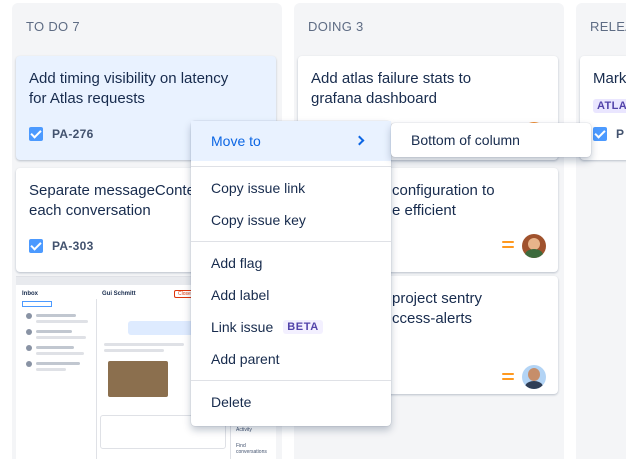  Describe the element at coordinates (231, 402) in the screenshot. I see `menu-item-label: Delete` at that location.